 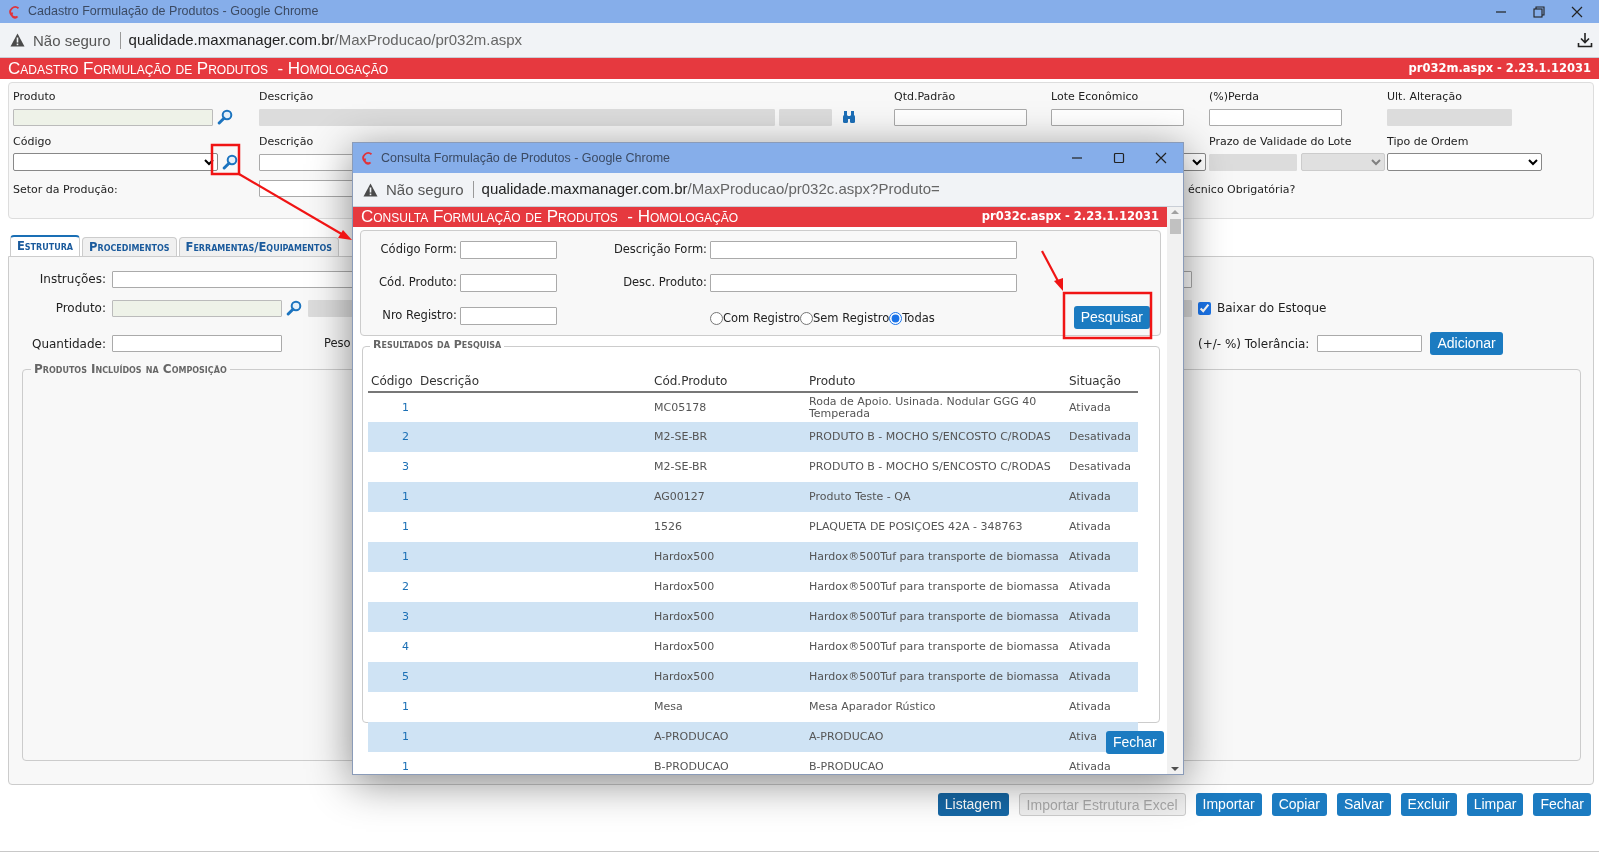 What do you see at coordinates (287, 142) in the screenshot?
I see `field-label: Descrição` at bounding box center [287, 142].